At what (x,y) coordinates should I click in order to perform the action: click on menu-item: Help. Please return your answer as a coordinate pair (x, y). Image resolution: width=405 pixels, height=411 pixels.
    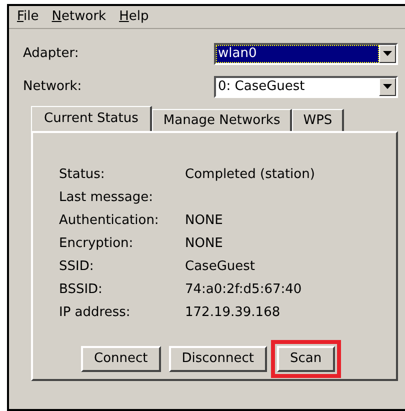
    Looking at the image, I should click on (134, 17).